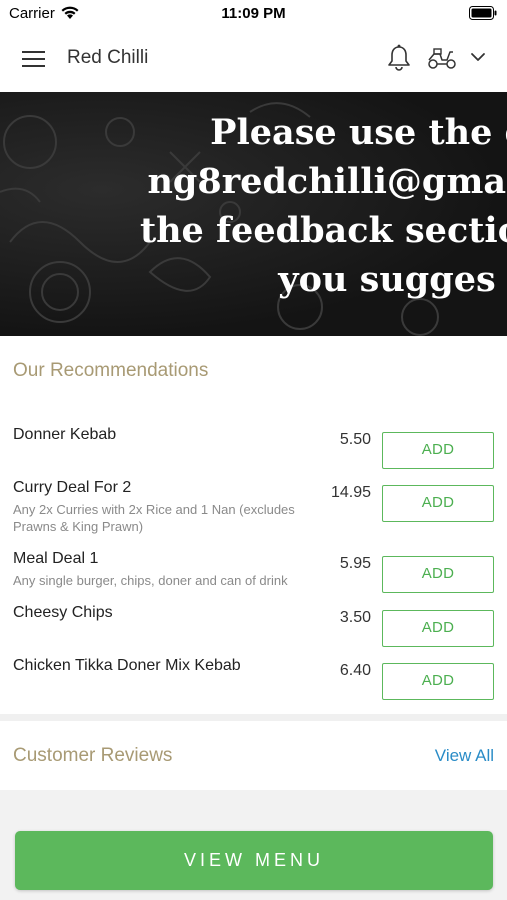 This screenshot has height=900, width=507. I want to click on status-time: 11:09 PM, so click(253, 13).